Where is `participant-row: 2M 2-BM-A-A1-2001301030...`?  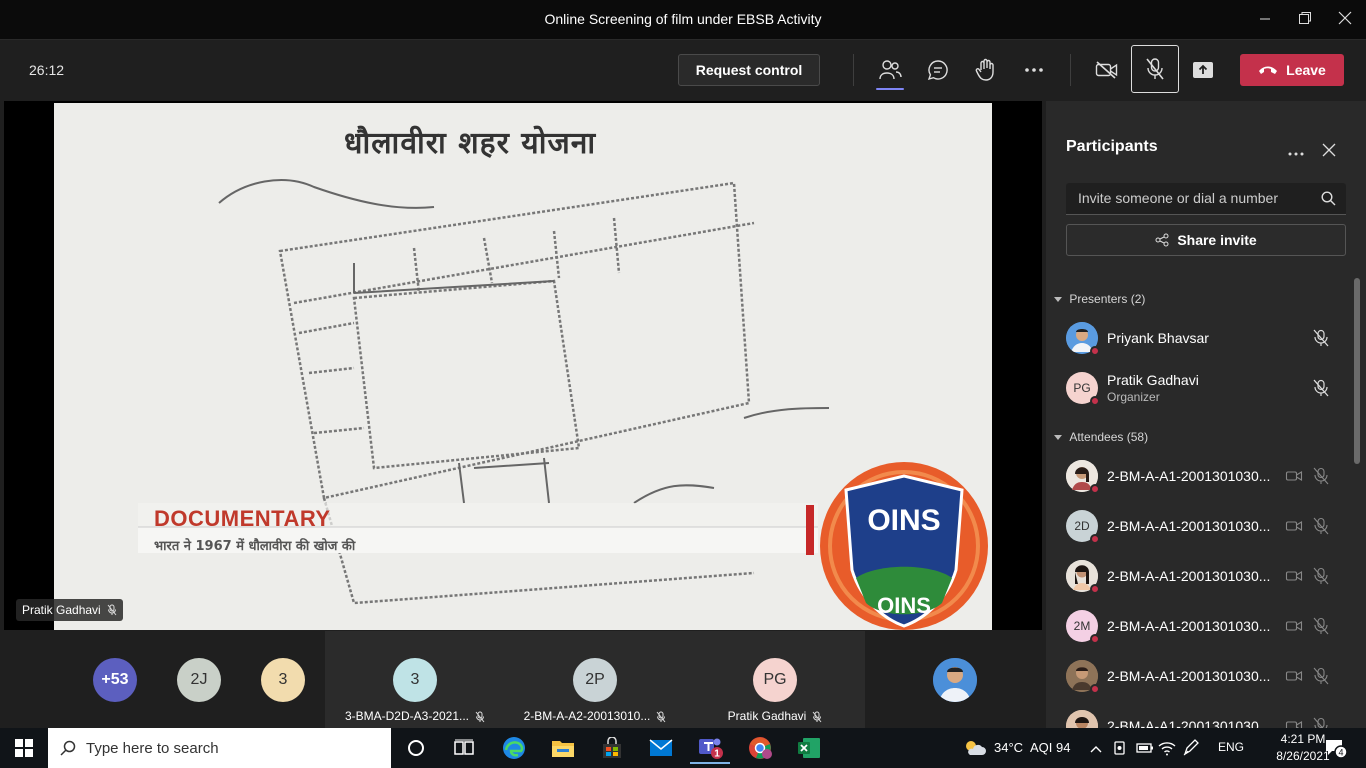
participant-row: 2M 2-BM-A-A1-2001301030... is located at coordinates (1206, 626).